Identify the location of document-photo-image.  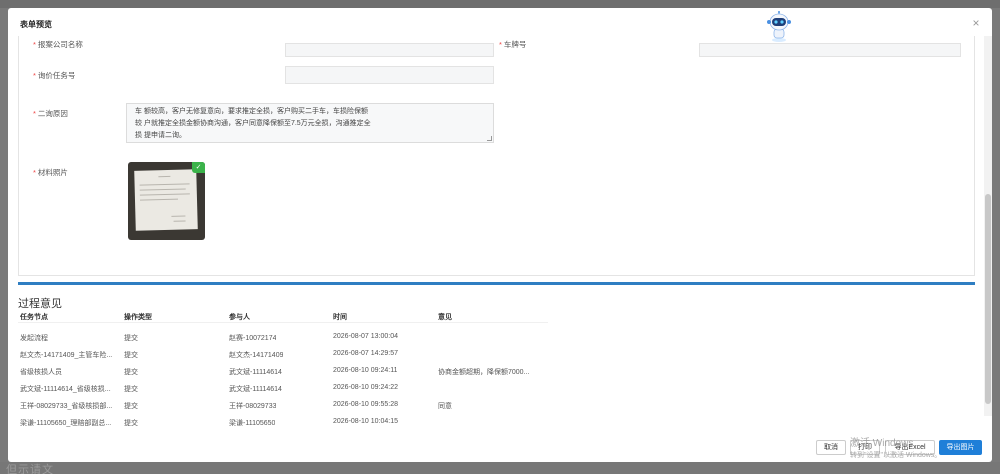
(166, 200).